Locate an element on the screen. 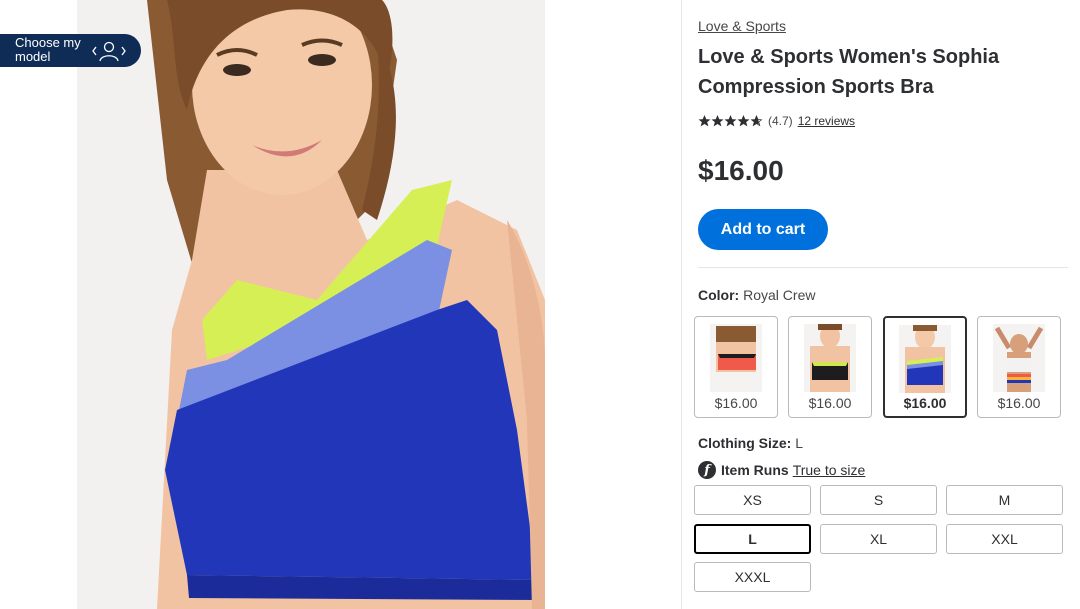  color-selected-value: Royal Crew is located at coordinates (779, 295).